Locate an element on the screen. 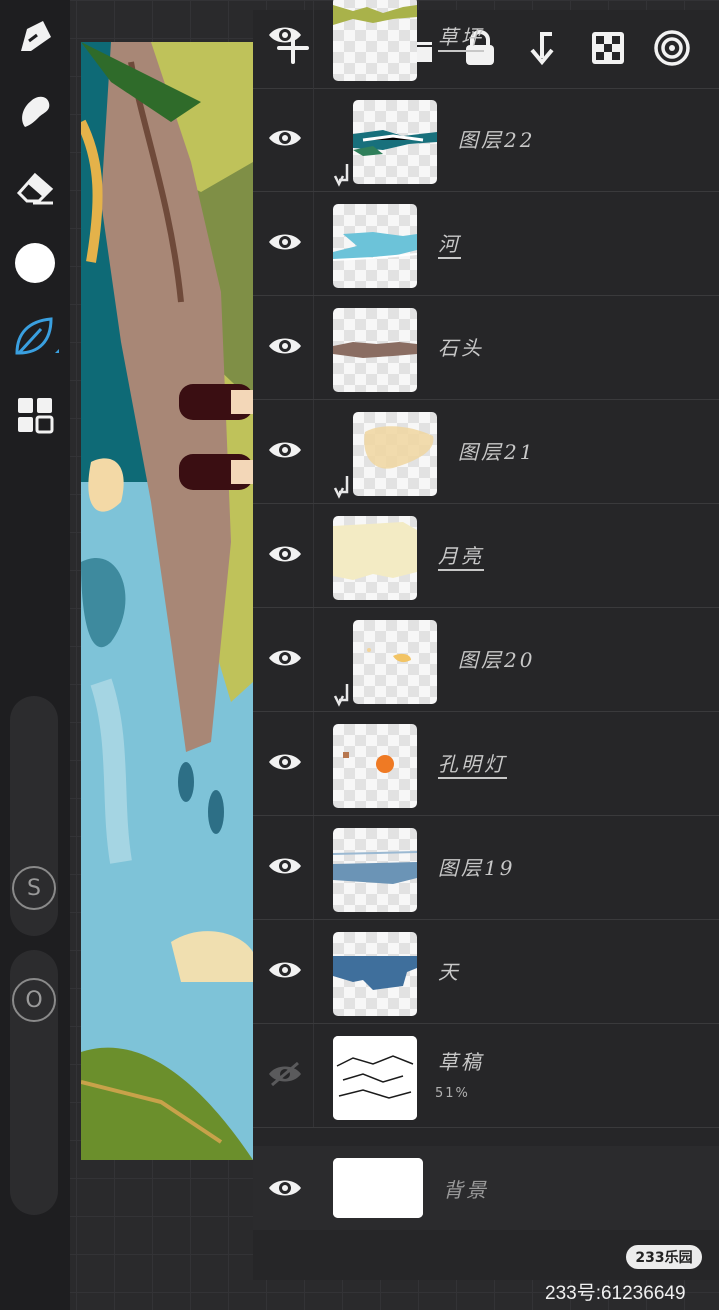 This screenshot has height=1310, width=719. color-swatch is located at coordinates (35, 263).